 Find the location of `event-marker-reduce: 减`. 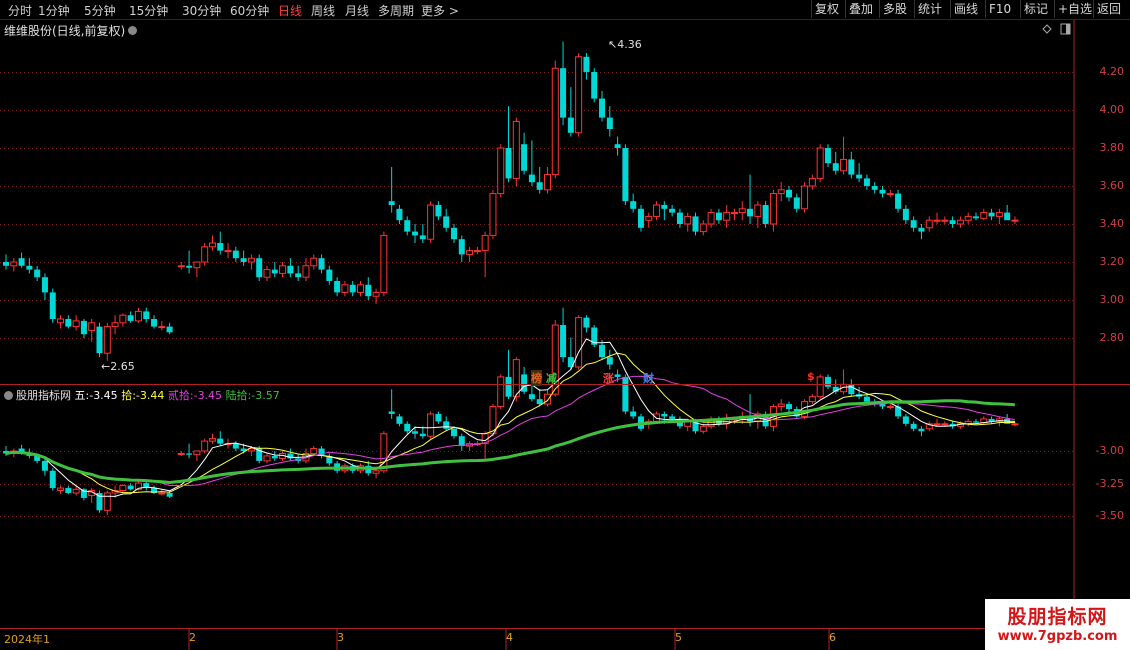

event-marker-reduce: 减 is located at coordinates (551, 378).